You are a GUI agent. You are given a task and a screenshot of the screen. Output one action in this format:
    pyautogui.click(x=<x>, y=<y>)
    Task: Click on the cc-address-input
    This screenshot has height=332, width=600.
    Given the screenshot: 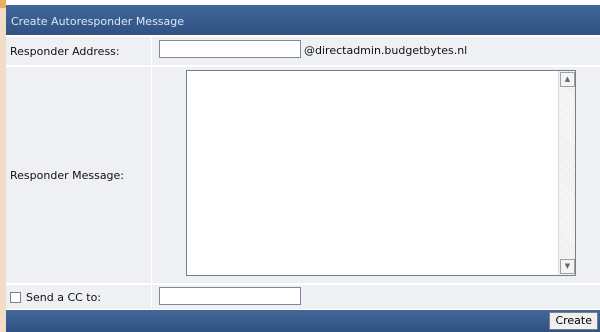 What is the action you would take?
    pyautogui.click(x=230, y=296)
    